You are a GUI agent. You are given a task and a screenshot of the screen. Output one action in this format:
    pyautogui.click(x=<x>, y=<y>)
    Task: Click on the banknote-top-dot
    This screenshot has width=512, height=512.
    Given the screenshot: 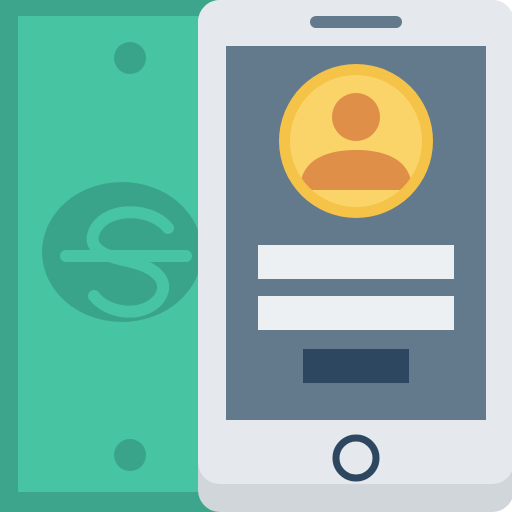 What is the action you would take?
    pyautogui.click(x=130, y=58)
    